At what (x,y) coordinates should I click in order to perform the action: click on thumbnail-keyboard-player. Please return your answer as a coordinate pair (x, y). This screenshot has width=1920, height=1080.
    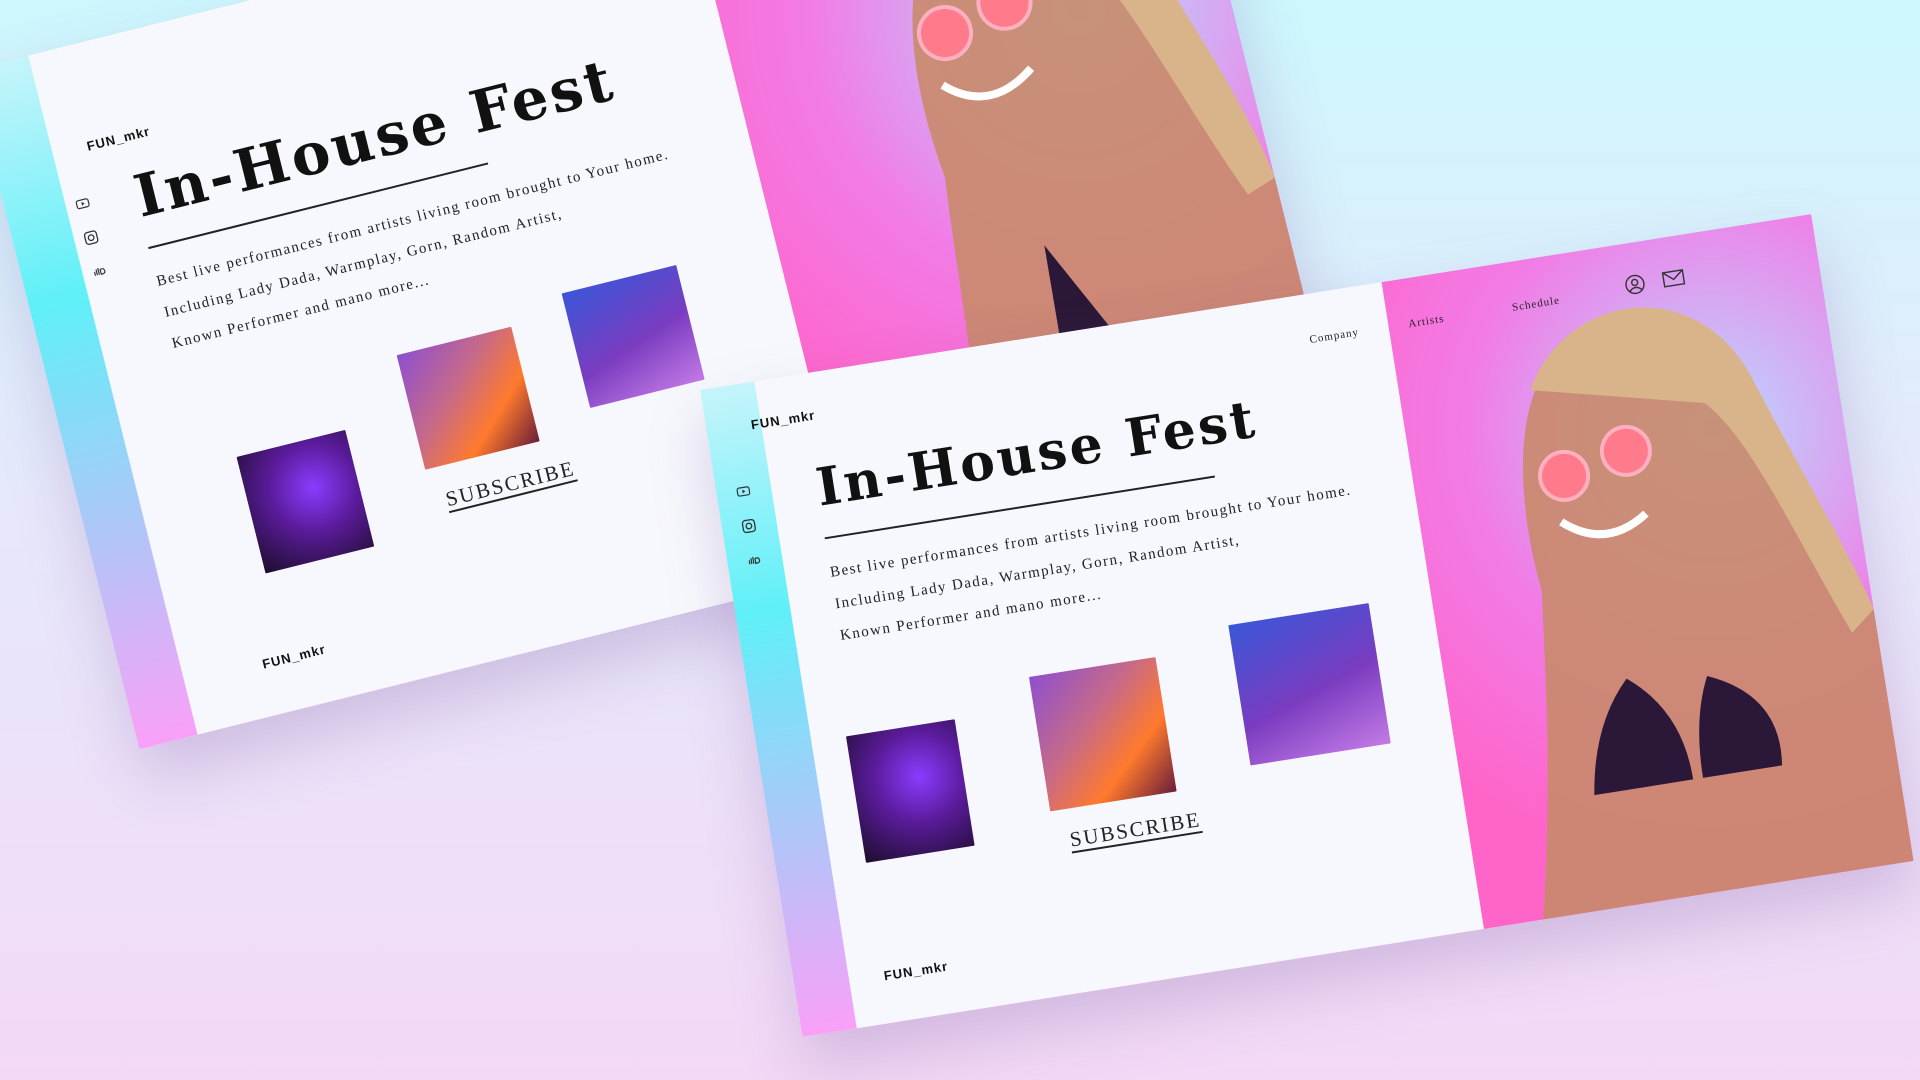
    Looking at the image, I should click on (910, 791).